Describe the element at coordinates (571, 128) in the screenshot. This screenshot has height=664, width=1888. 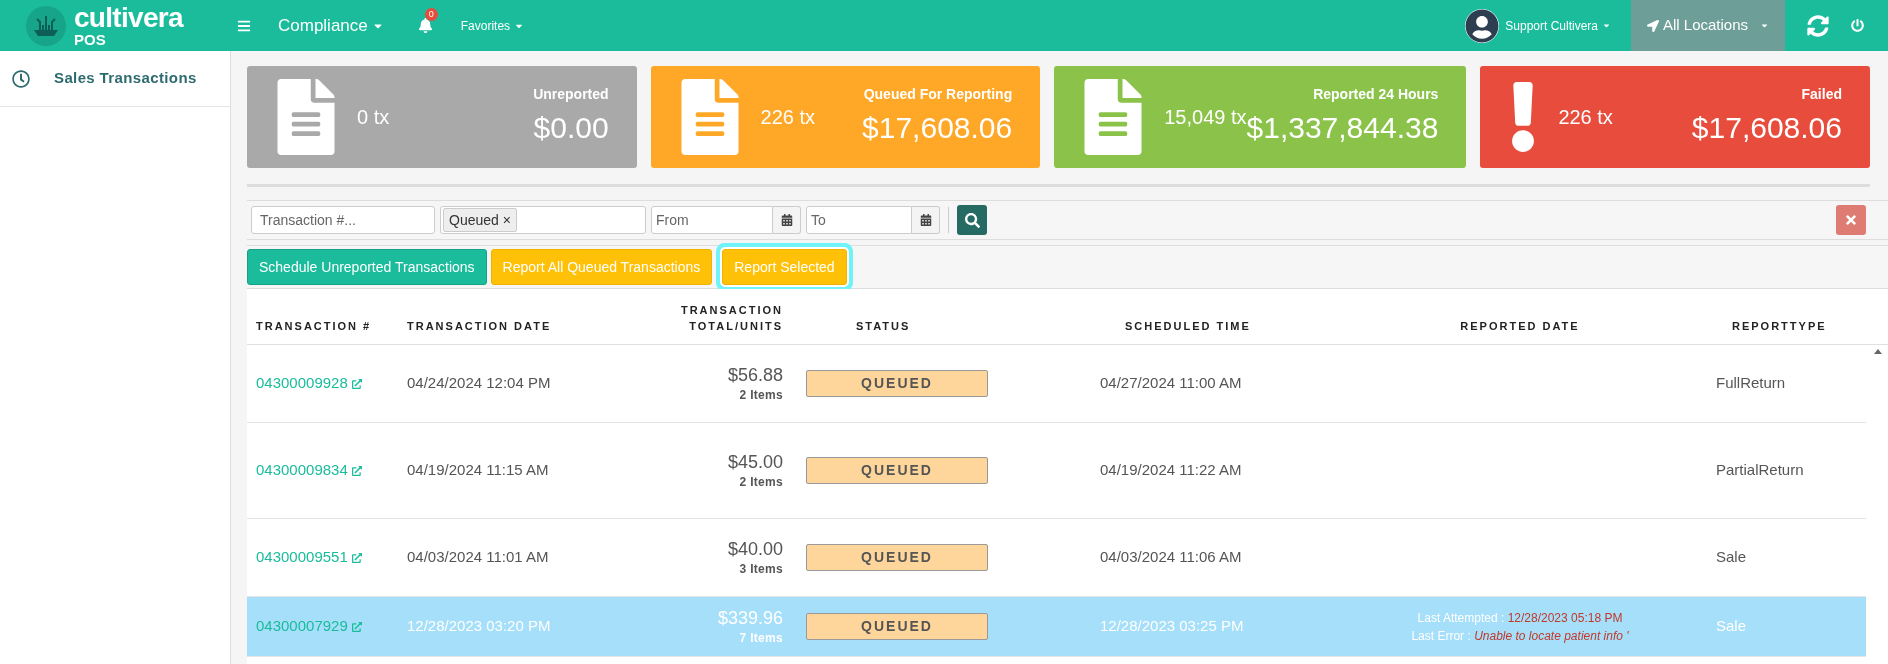
I see `card-amount: $0.00` at that location.